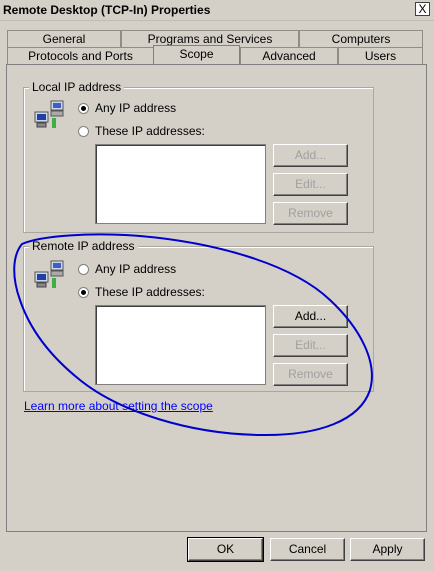 The height and width of the screenshot is (571, 434). What do you see at coordinates (150, 292) in the screenshot?
I see `remote-these-ip-label: These IP addresses:` at bounding box center [150, 292].